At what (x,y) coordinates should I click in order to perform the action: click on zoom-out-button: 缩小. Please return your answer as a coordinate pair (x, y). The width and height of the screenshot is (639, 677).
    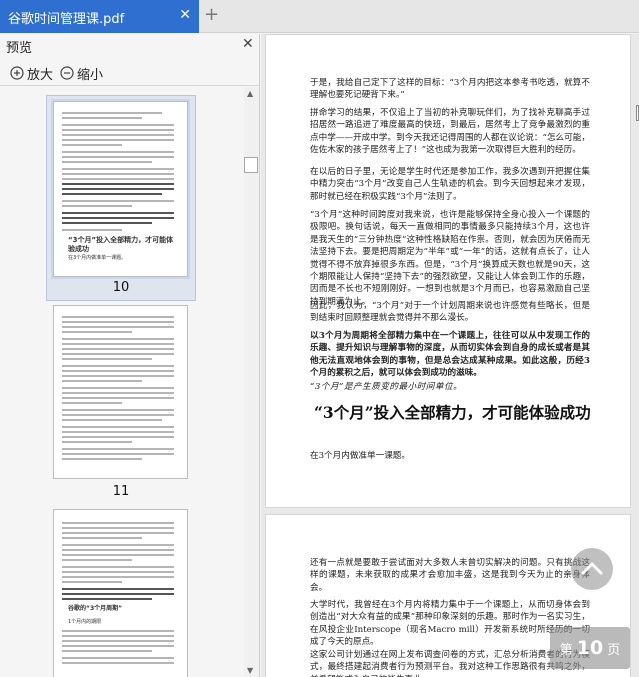
    Looking at the image, I should click on (81, 73).